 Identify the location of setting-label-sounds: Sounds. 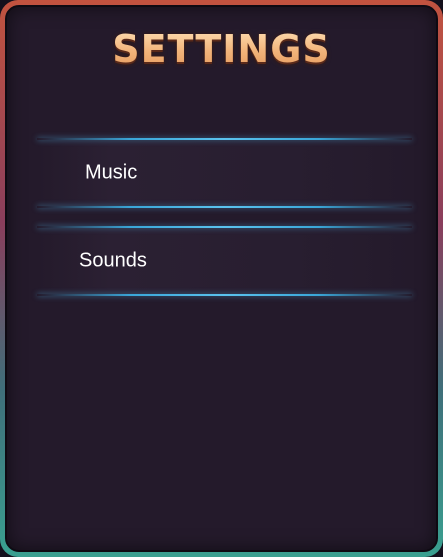
(113, 260).